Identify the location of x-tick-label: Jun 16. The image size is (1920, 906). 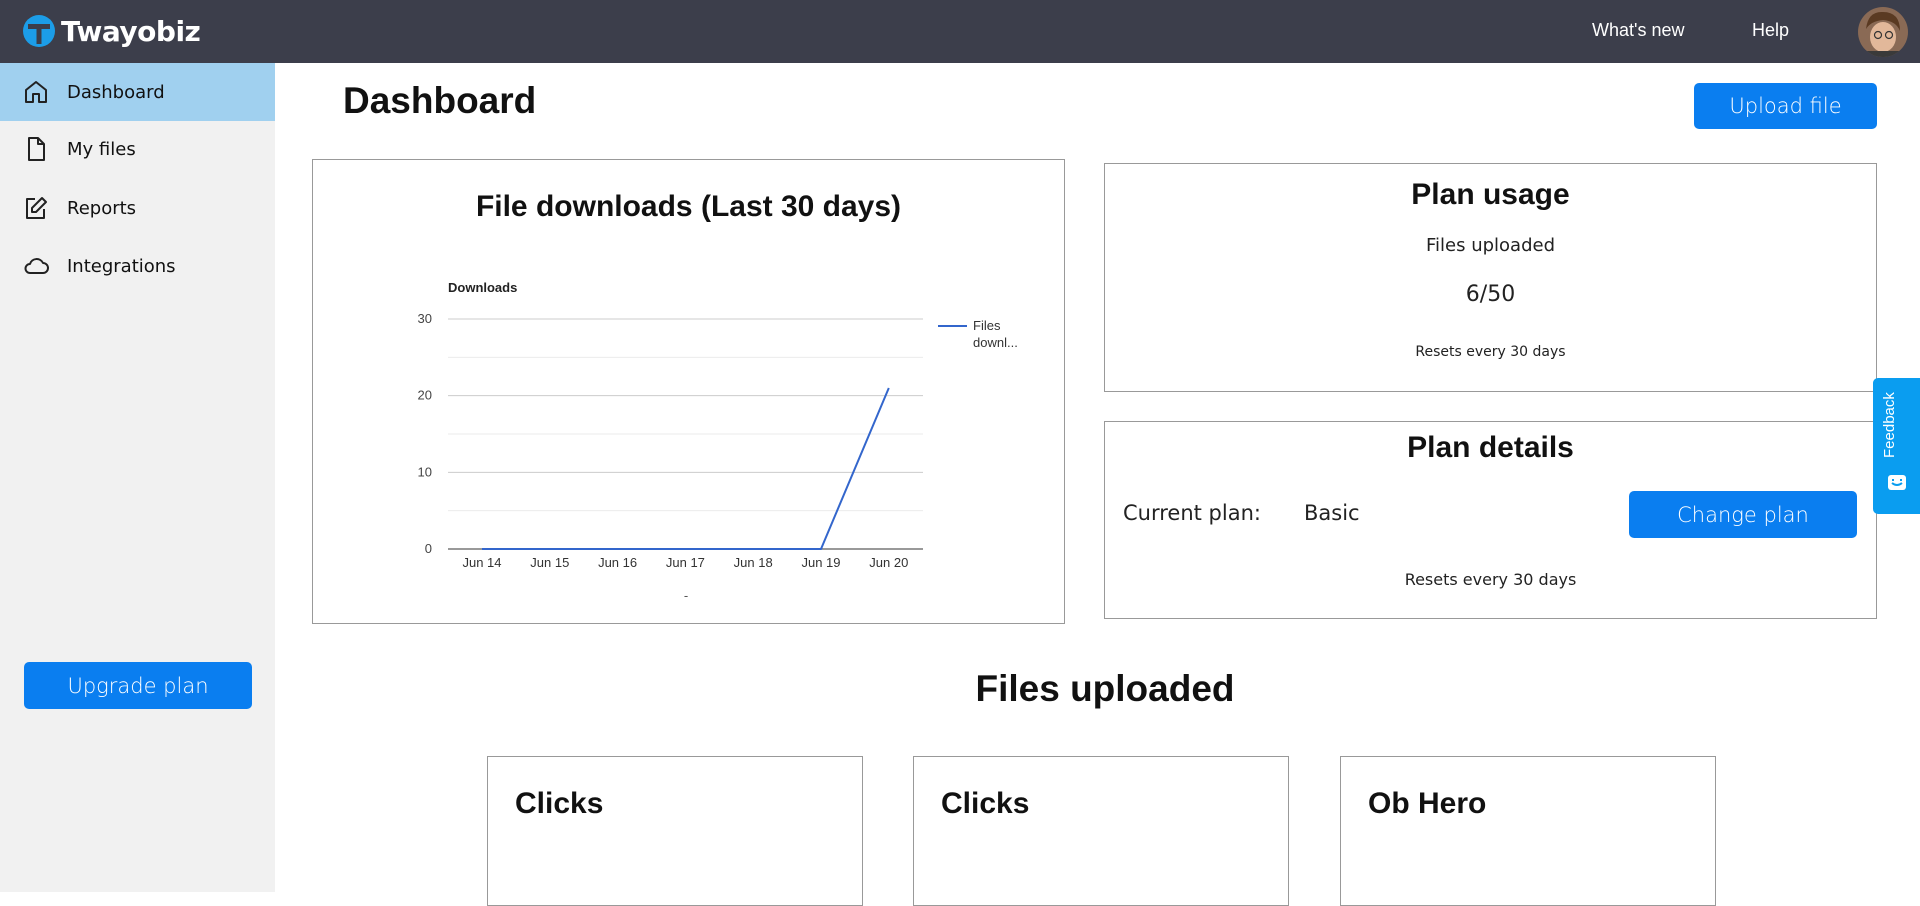
(617, 562).